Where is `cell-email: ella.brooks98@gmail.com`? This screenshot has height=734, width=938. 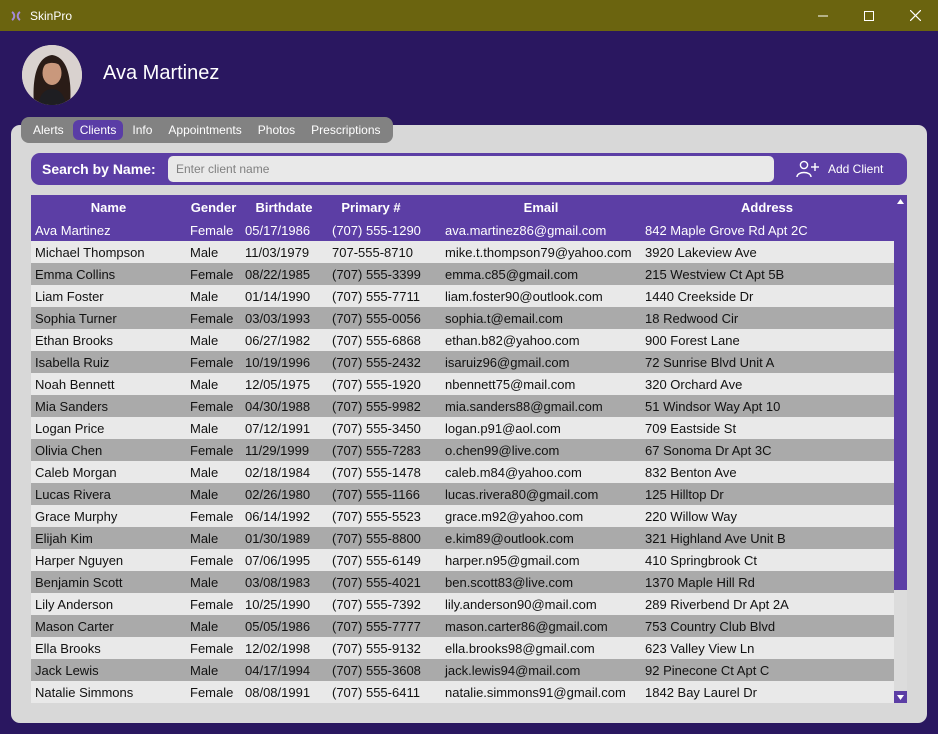 cell-email: ella.brooks98@gmail.com is located at coordinates (520, 648).